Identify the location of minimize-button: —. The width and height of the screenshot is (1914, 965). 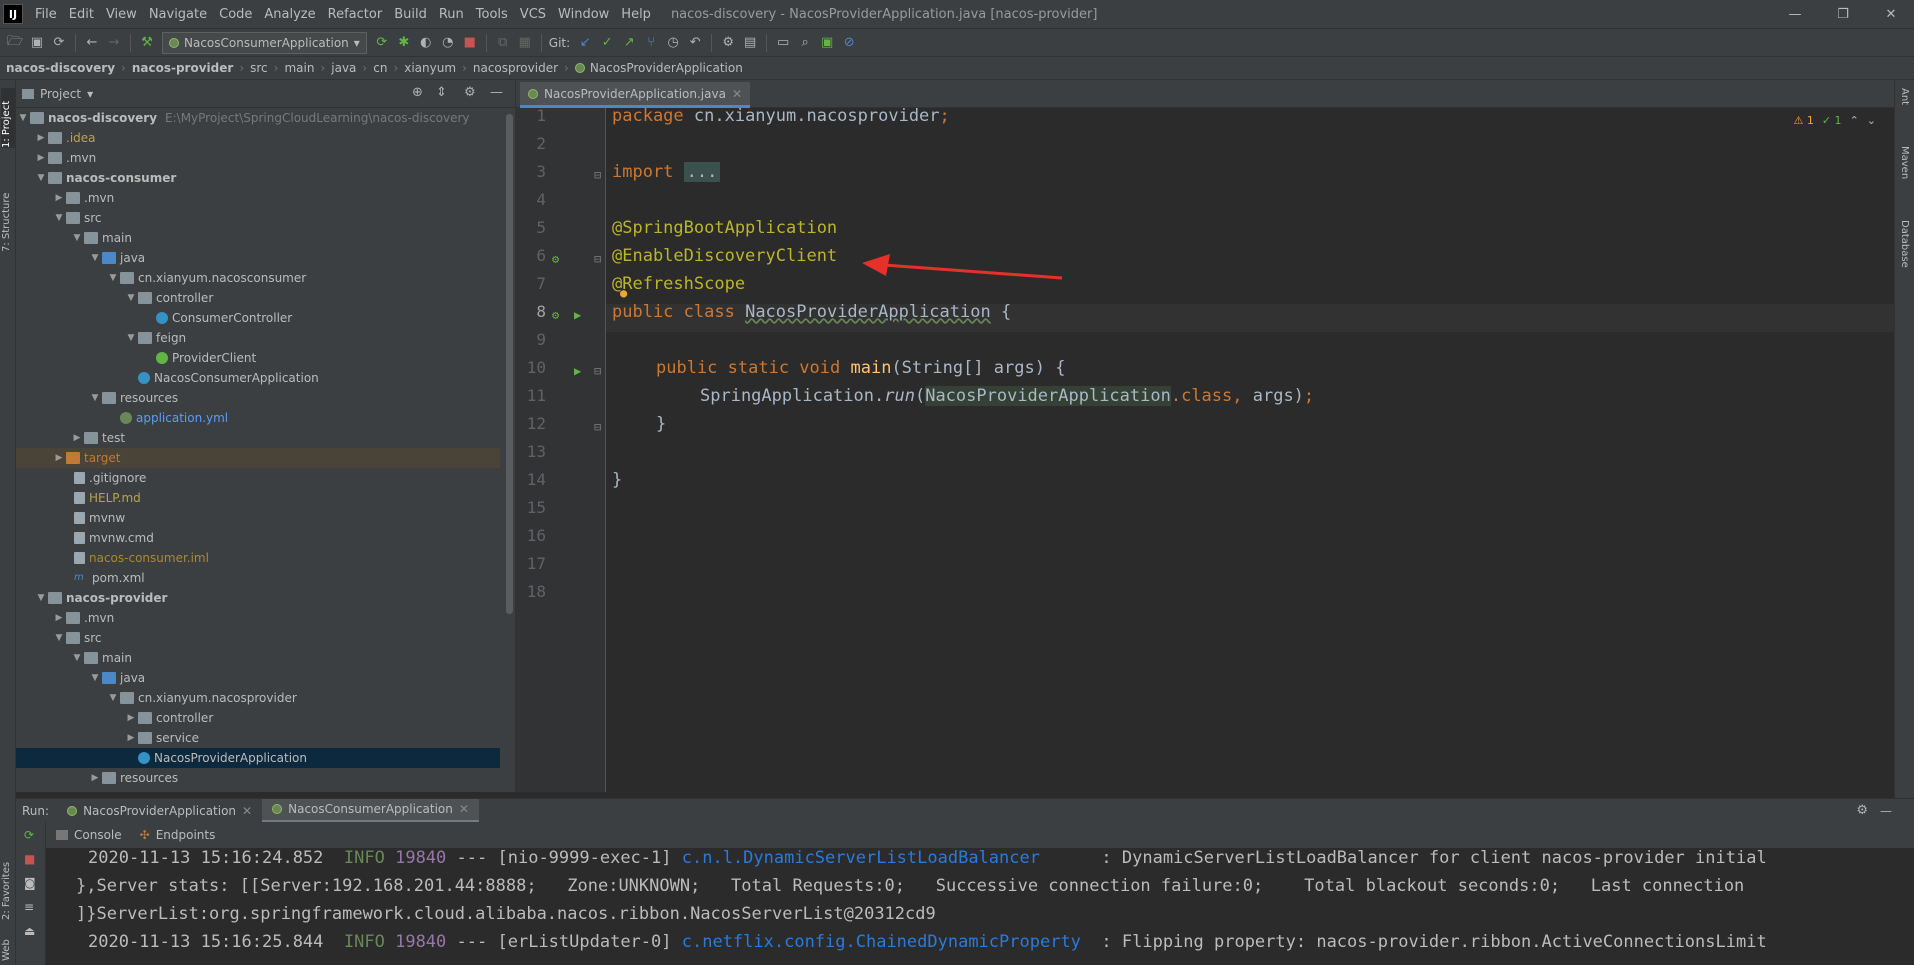
(1795, 14).